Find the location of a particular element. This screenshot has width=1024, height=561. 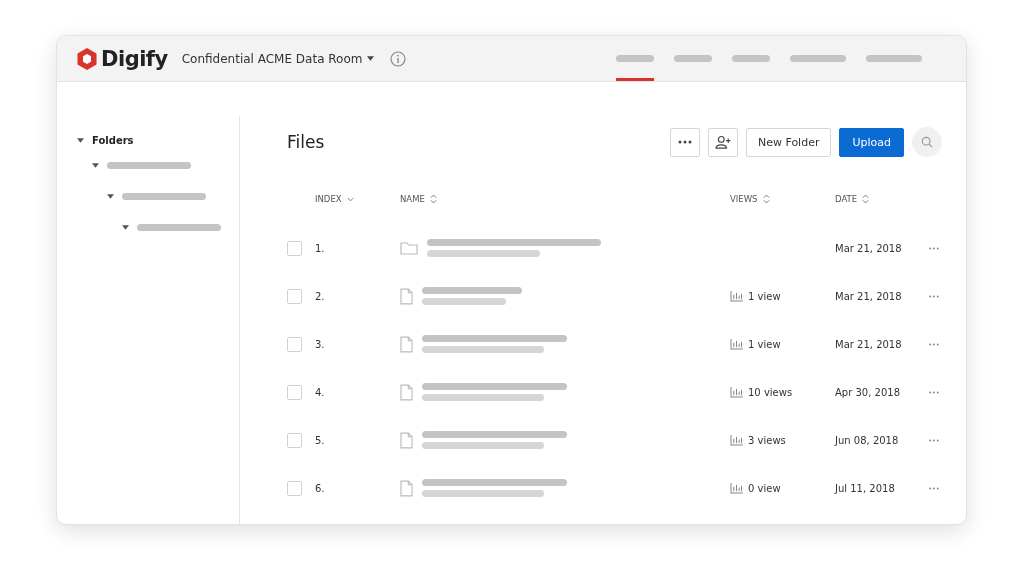

new-folder-button: New Folder is located at coordinates (788, 142).